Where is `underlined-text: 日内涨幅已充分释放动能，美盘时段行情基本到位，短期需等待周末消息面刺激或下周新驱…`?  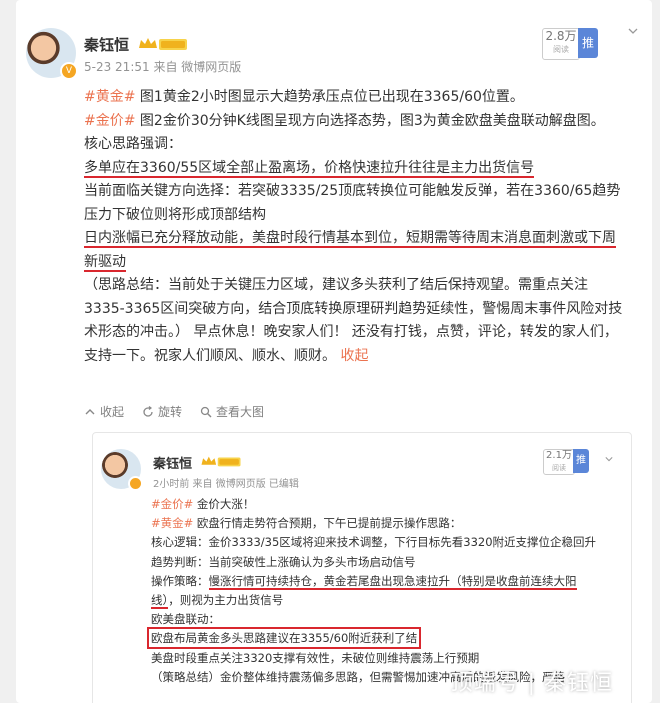 underlined-text: 日内涨幅已充分释放动能，美盘时段行情基本到位，短期需等待周末消息面刺激或下周新驱… is located at coordinates (350, 251).